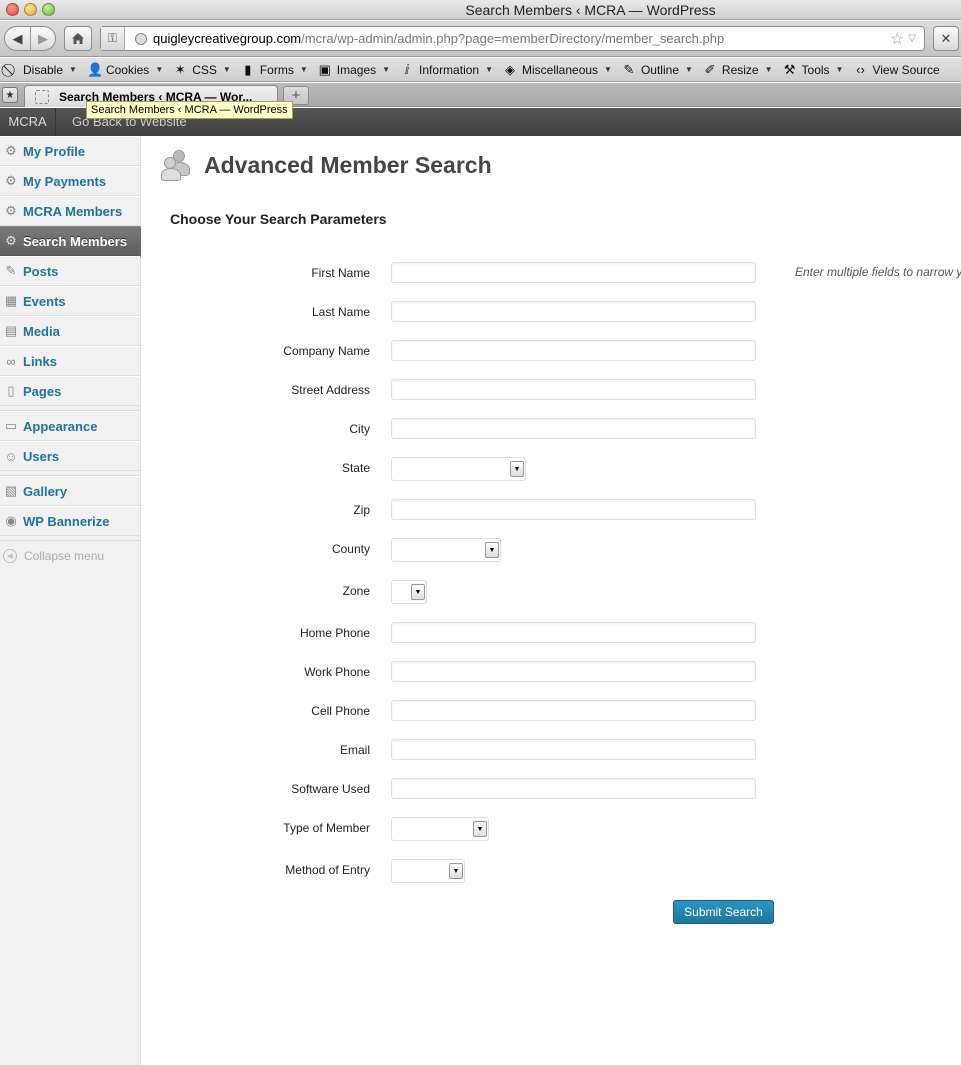  I want to click on toolbar-outline-menu: ✎ Outline ▼, so click(657, 70).